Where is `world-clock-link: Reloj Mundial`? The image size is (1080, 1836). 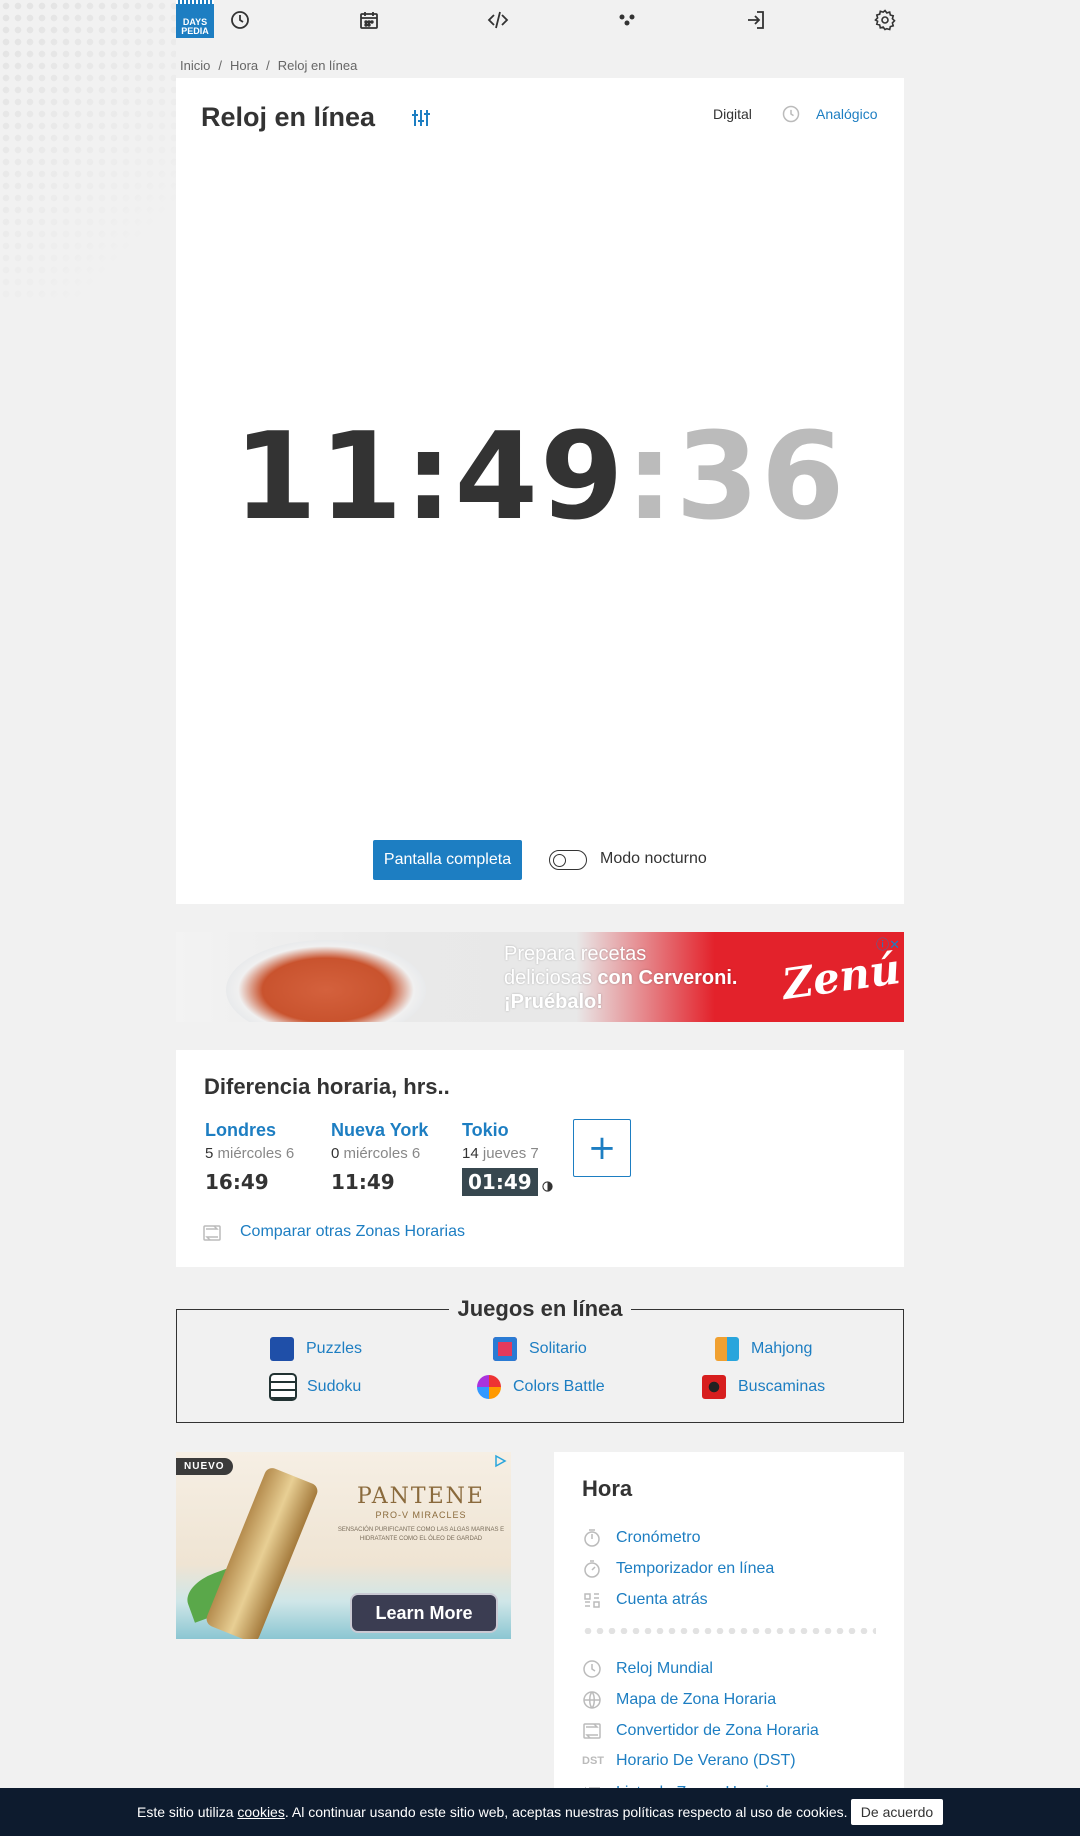 world-clock-link: Reloj Mundial is located at coordinates (647, 1669).